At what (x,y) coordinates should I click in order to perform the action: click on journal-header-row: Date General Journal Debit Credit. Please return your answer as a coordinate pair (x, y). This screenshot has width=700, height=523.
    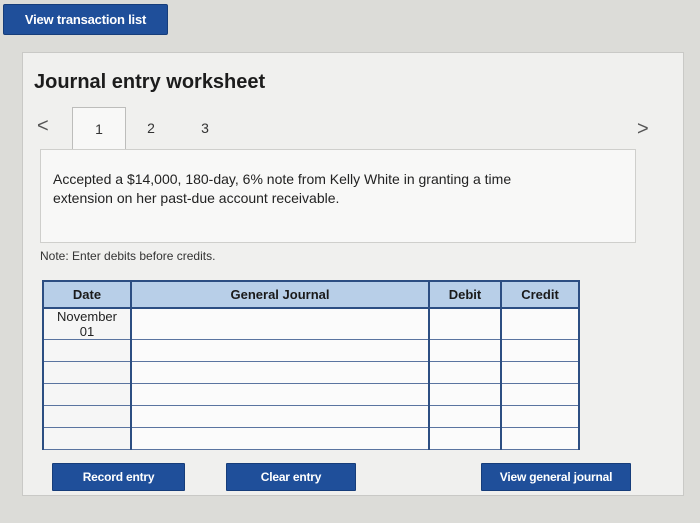
    Looking at the image, I should click on (311, 294).